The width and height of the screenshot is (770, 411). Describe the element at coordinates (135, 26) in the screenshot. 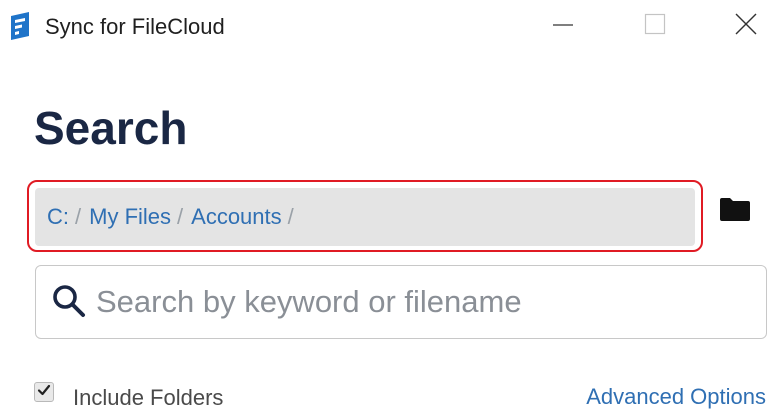

I see `window-title: Sync for FileCloud` at that location.